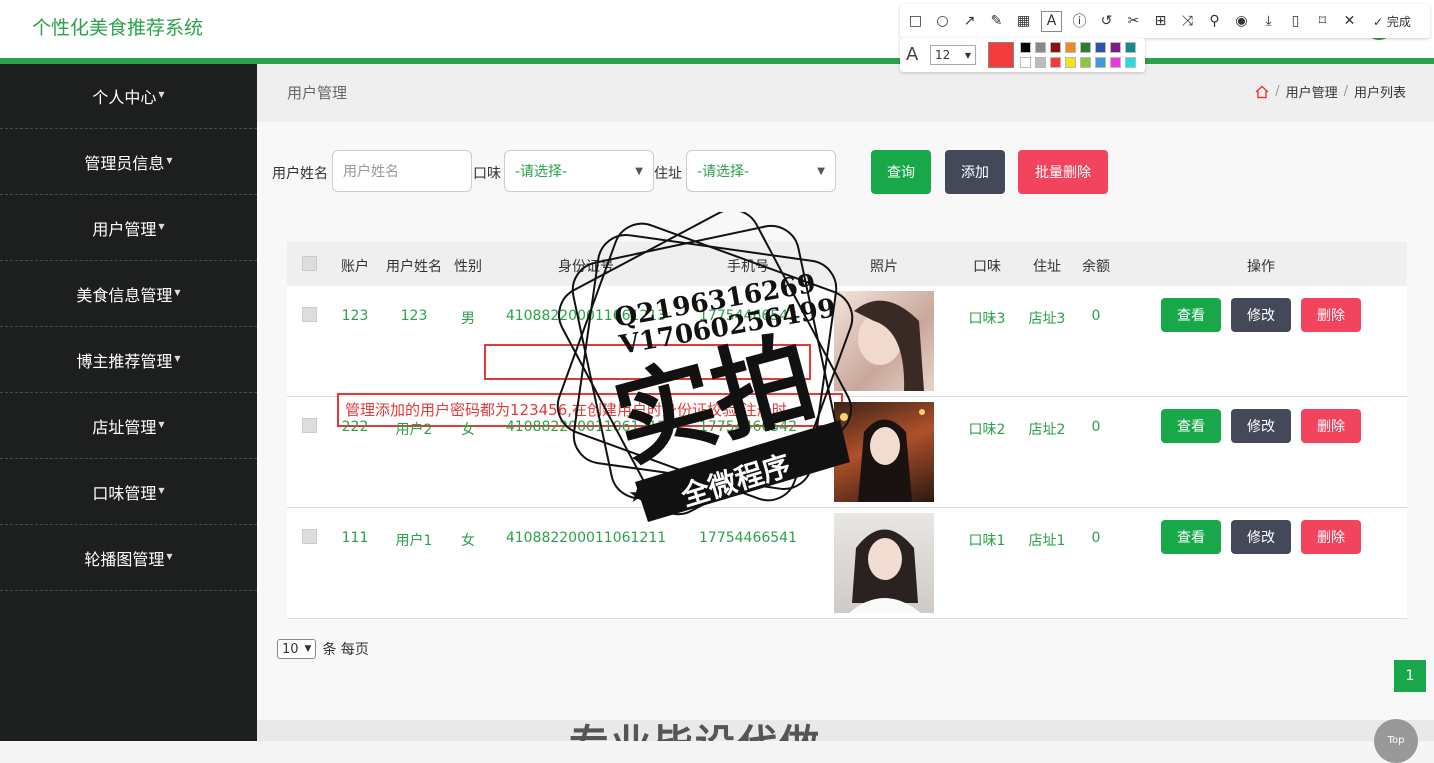 The width and height of the screenshot is (1434, 763). I want to click on cell-account: 111, so click(355, 538).